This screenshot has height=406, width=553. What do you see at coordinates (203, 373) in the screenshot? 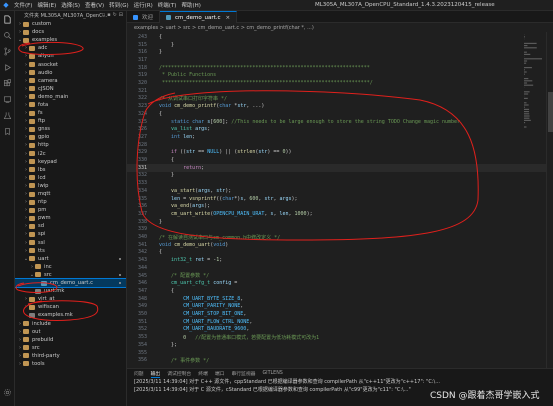
I see `panel-tab: 终端` at bounding box center [203, 373].